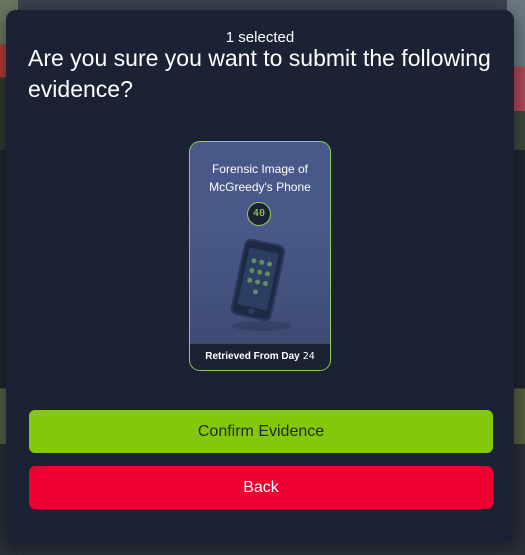  Describe the element at coordinates (259, 214) in the screenshot. I see `evidence-card-badge: 40` at that location.